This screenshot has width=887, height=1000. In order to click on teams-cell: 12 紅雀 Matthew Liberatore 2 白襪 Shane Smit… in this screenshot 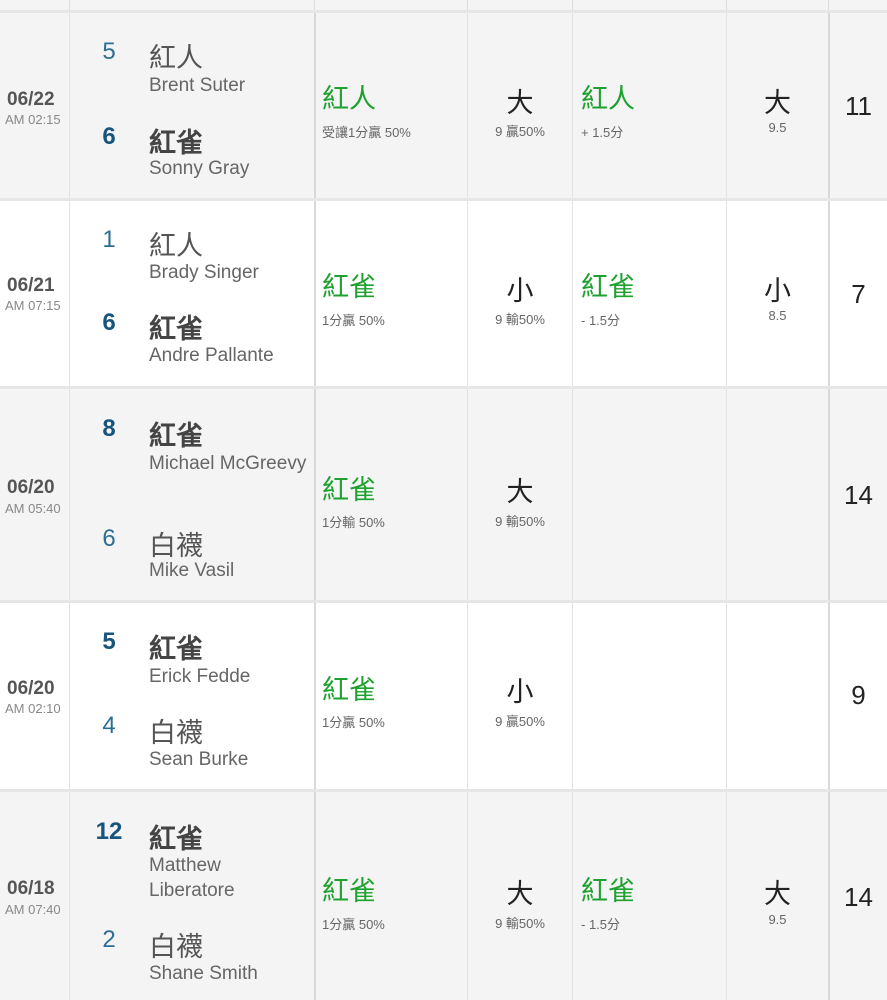, I will do `click(193, 896)`.